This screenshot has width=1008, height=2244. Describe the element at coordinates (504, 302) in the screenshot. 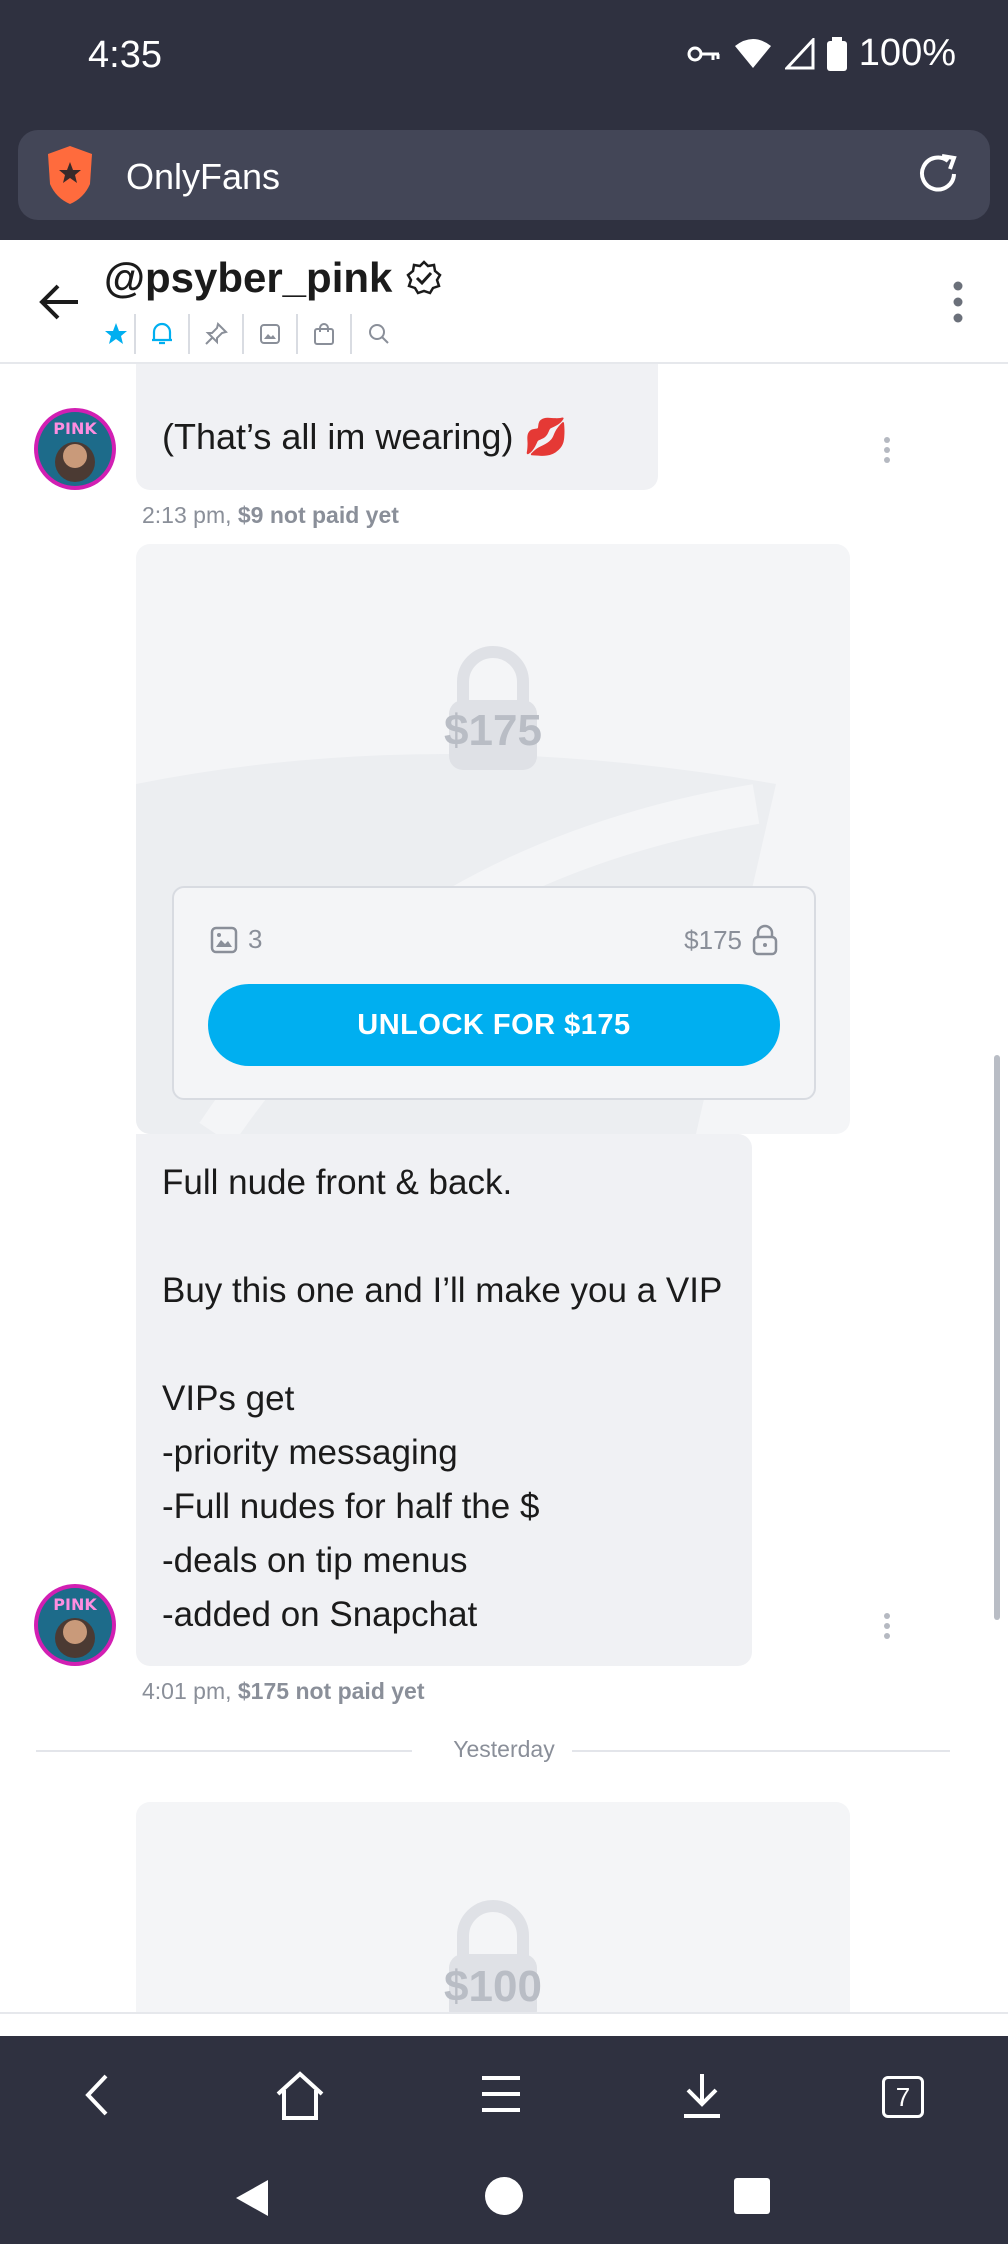

I see `chat-header: @psyber_pink` at that location.